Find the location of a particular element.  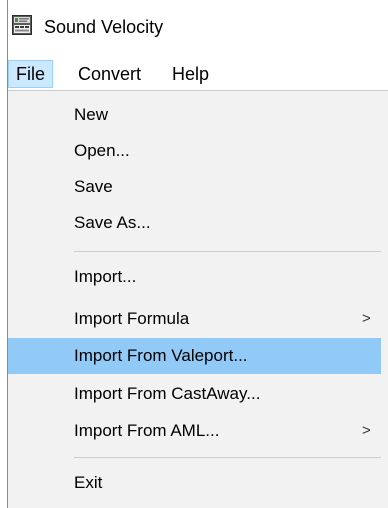

menu-item-label: Save is located at coordinates (93, 186).